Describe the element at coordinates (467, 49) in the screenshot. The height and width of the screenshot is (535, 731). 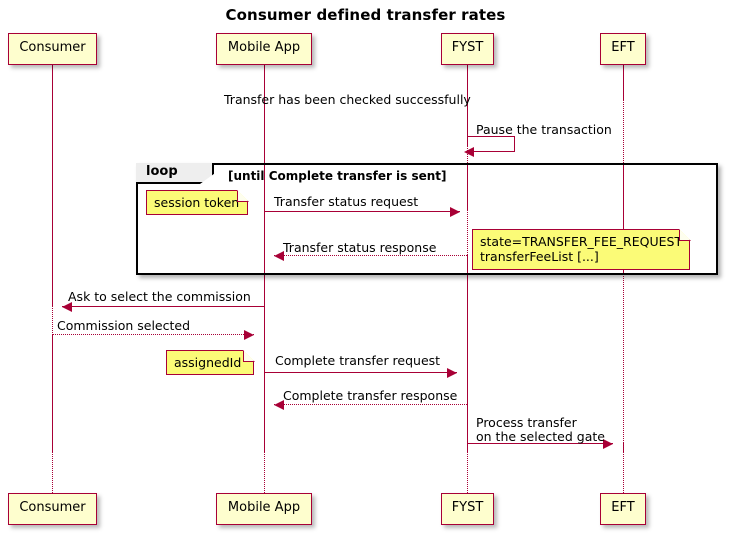
I see `participant-fyst-top: FYST` at that location.